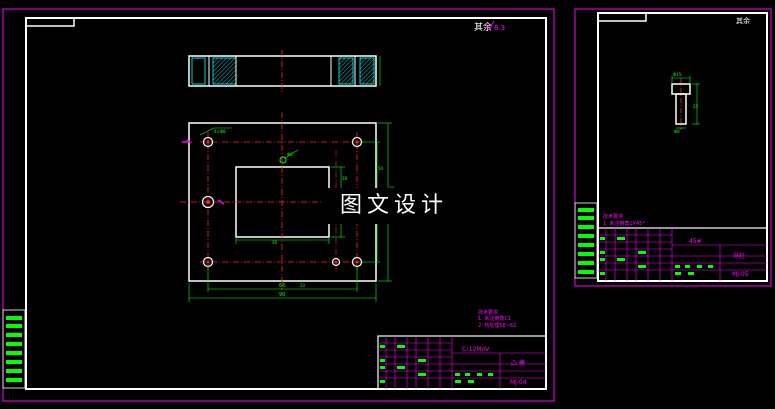 This screenshot has height=409, width=775. I want to click on hatch-section-right, so click(346, 71).